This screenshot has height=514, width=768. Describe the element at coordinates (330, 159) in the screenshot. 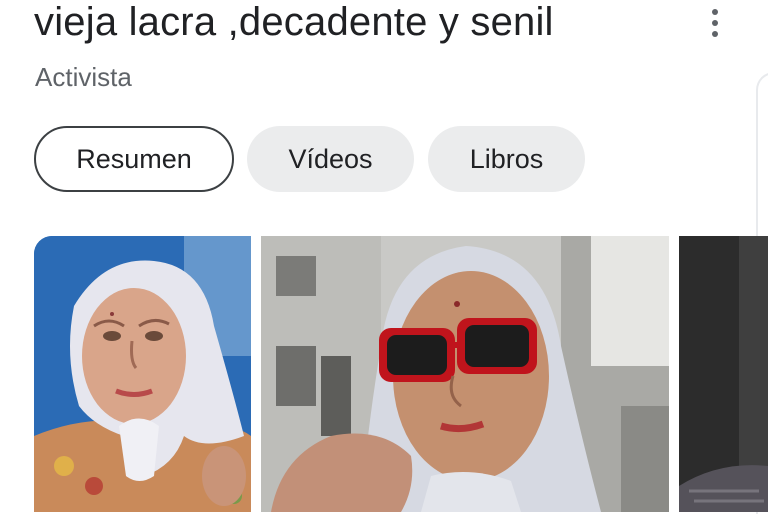

I see `tab-videos: Vídeos` at that location.